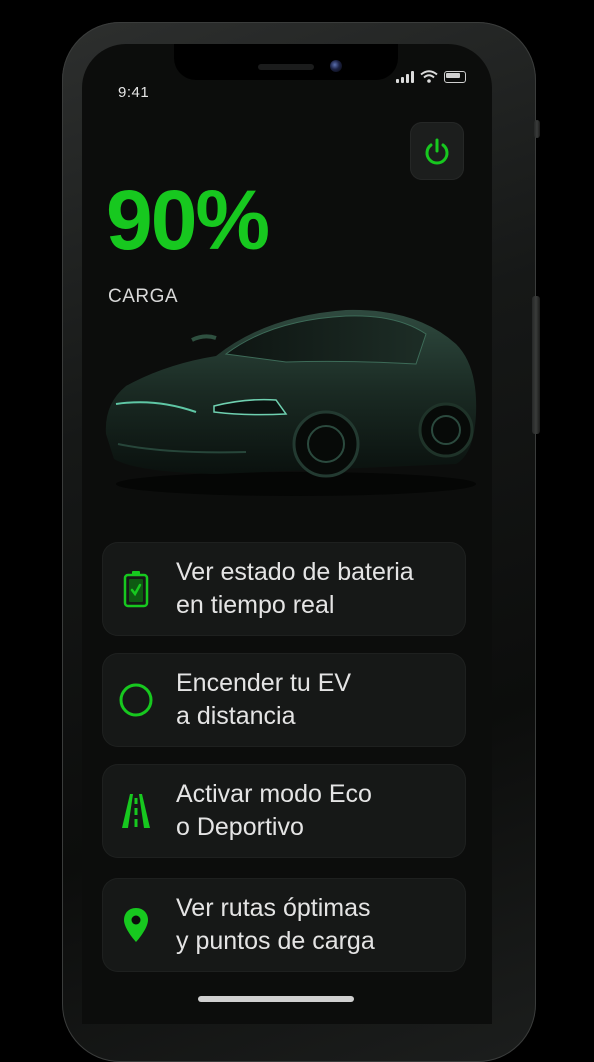 The width and height of the screenshot is (594, 1062). What do you see at coordinates (255, 605) in the screenshot?
I see `feature-line2: en tiempo real` at bounding box center [255, 605].